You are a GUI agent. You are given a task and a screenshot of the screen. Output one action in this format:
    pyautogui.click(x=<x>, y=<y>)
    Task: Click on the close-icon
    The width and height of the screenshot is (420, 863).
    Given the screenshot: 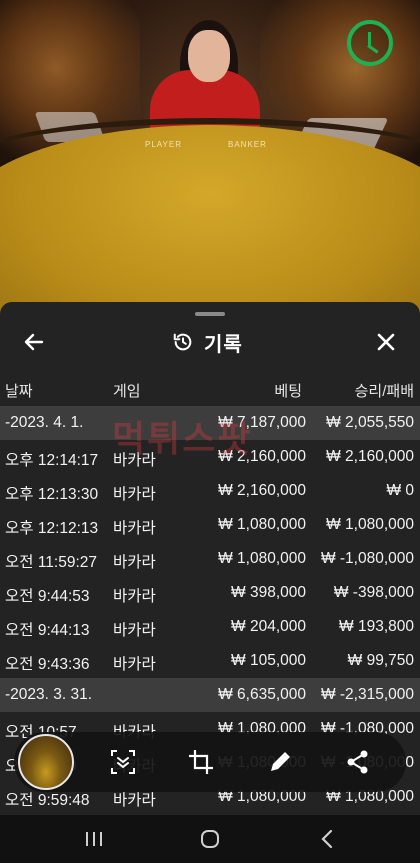 What is the action you would take?
    pyautogui.click(x=386, y=342)
    